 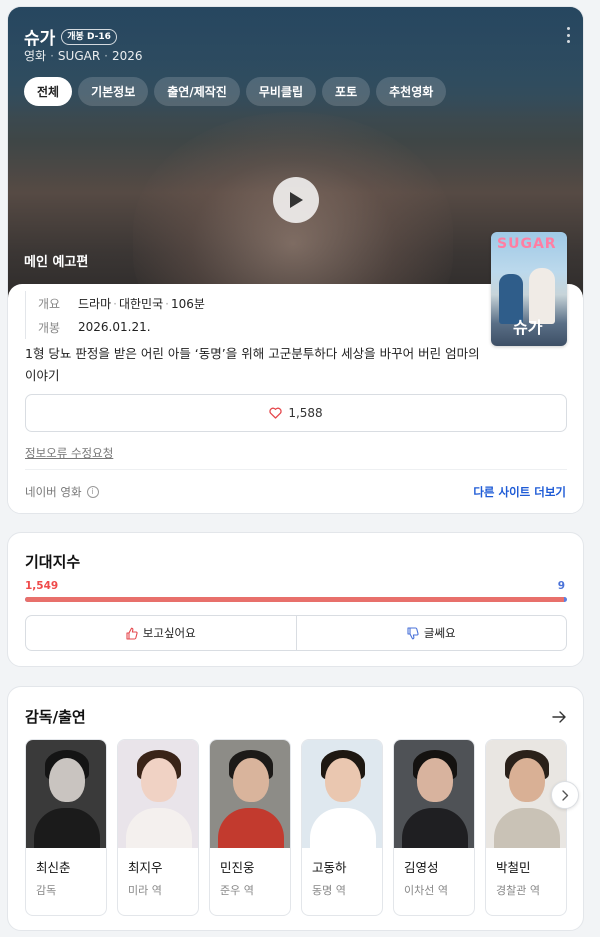 I want to click on movie-title: 슈가, so click(x=40, y=39).